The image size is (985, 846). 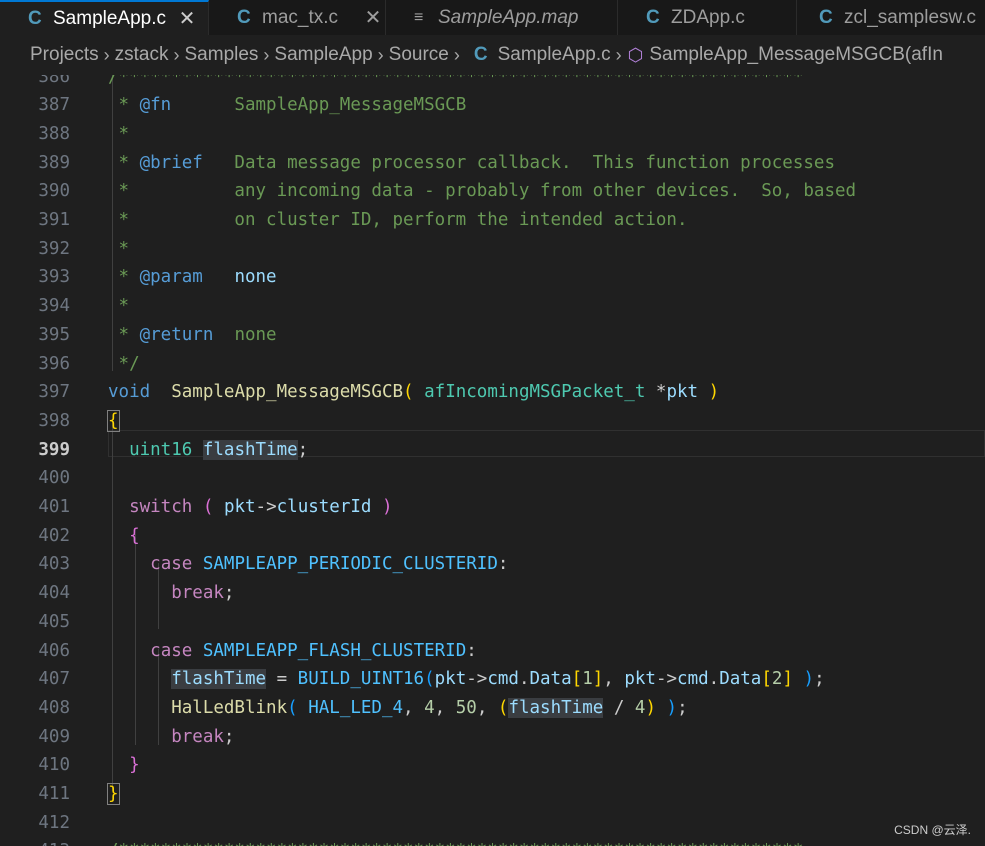 I want to click on code-token: @param, so click(x=171, y=277).